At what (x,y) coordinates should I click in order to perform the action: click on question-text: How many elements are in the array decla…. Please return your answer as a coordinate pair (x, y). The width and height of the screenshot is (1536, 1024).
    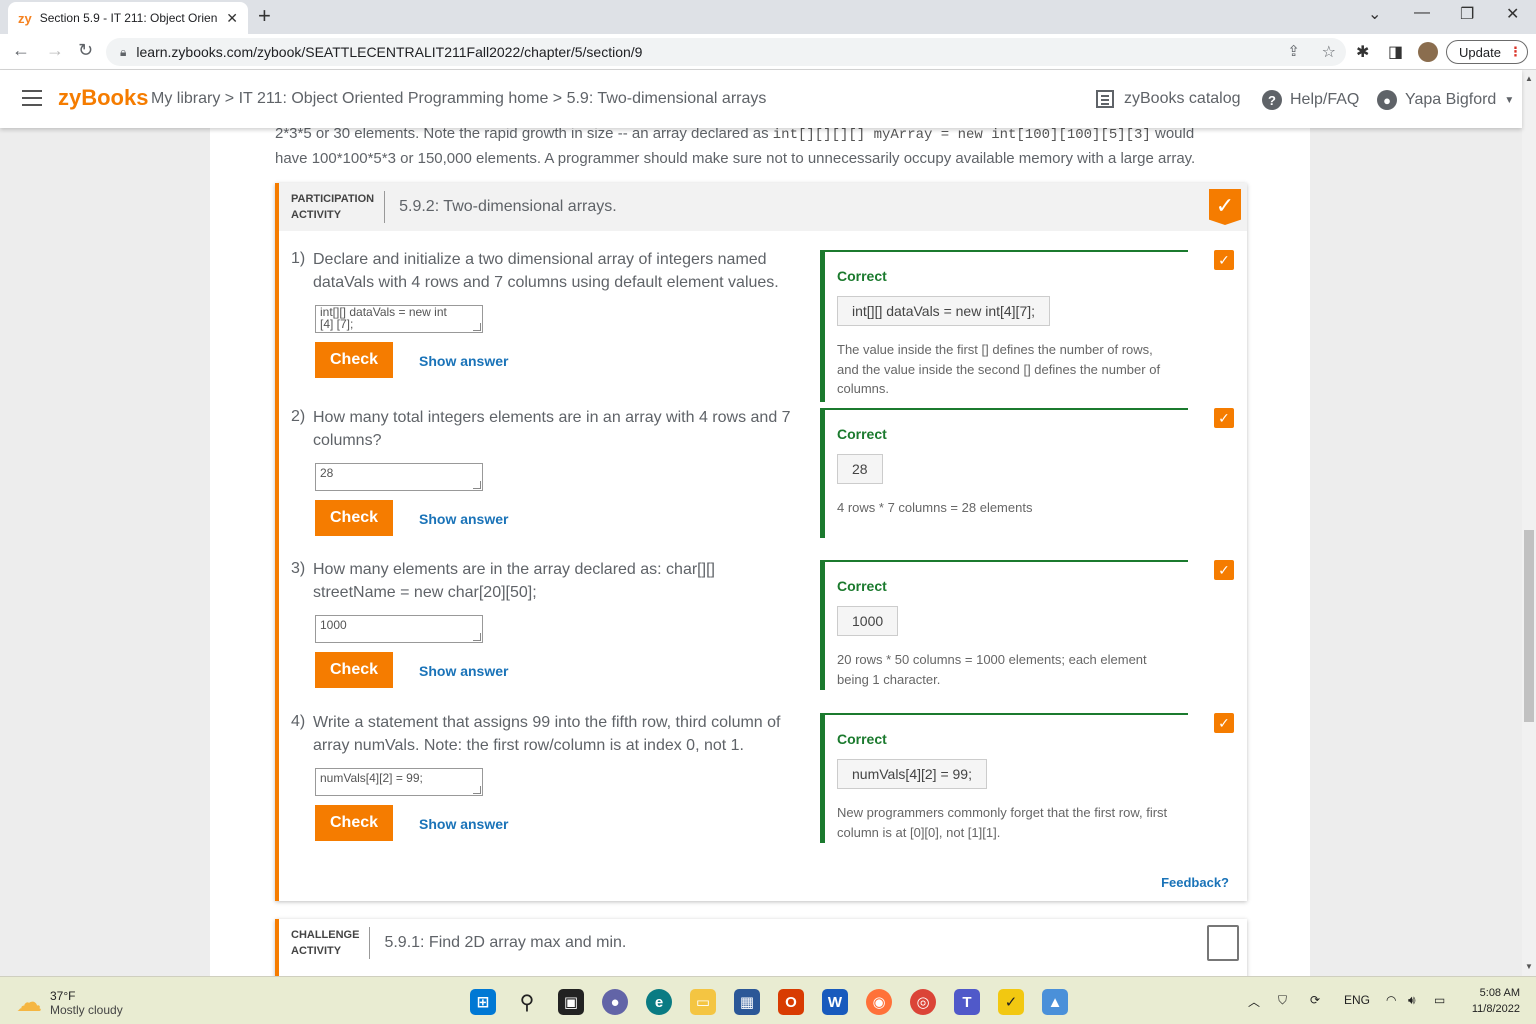
    Looking at the image, I should click on (514, 581).